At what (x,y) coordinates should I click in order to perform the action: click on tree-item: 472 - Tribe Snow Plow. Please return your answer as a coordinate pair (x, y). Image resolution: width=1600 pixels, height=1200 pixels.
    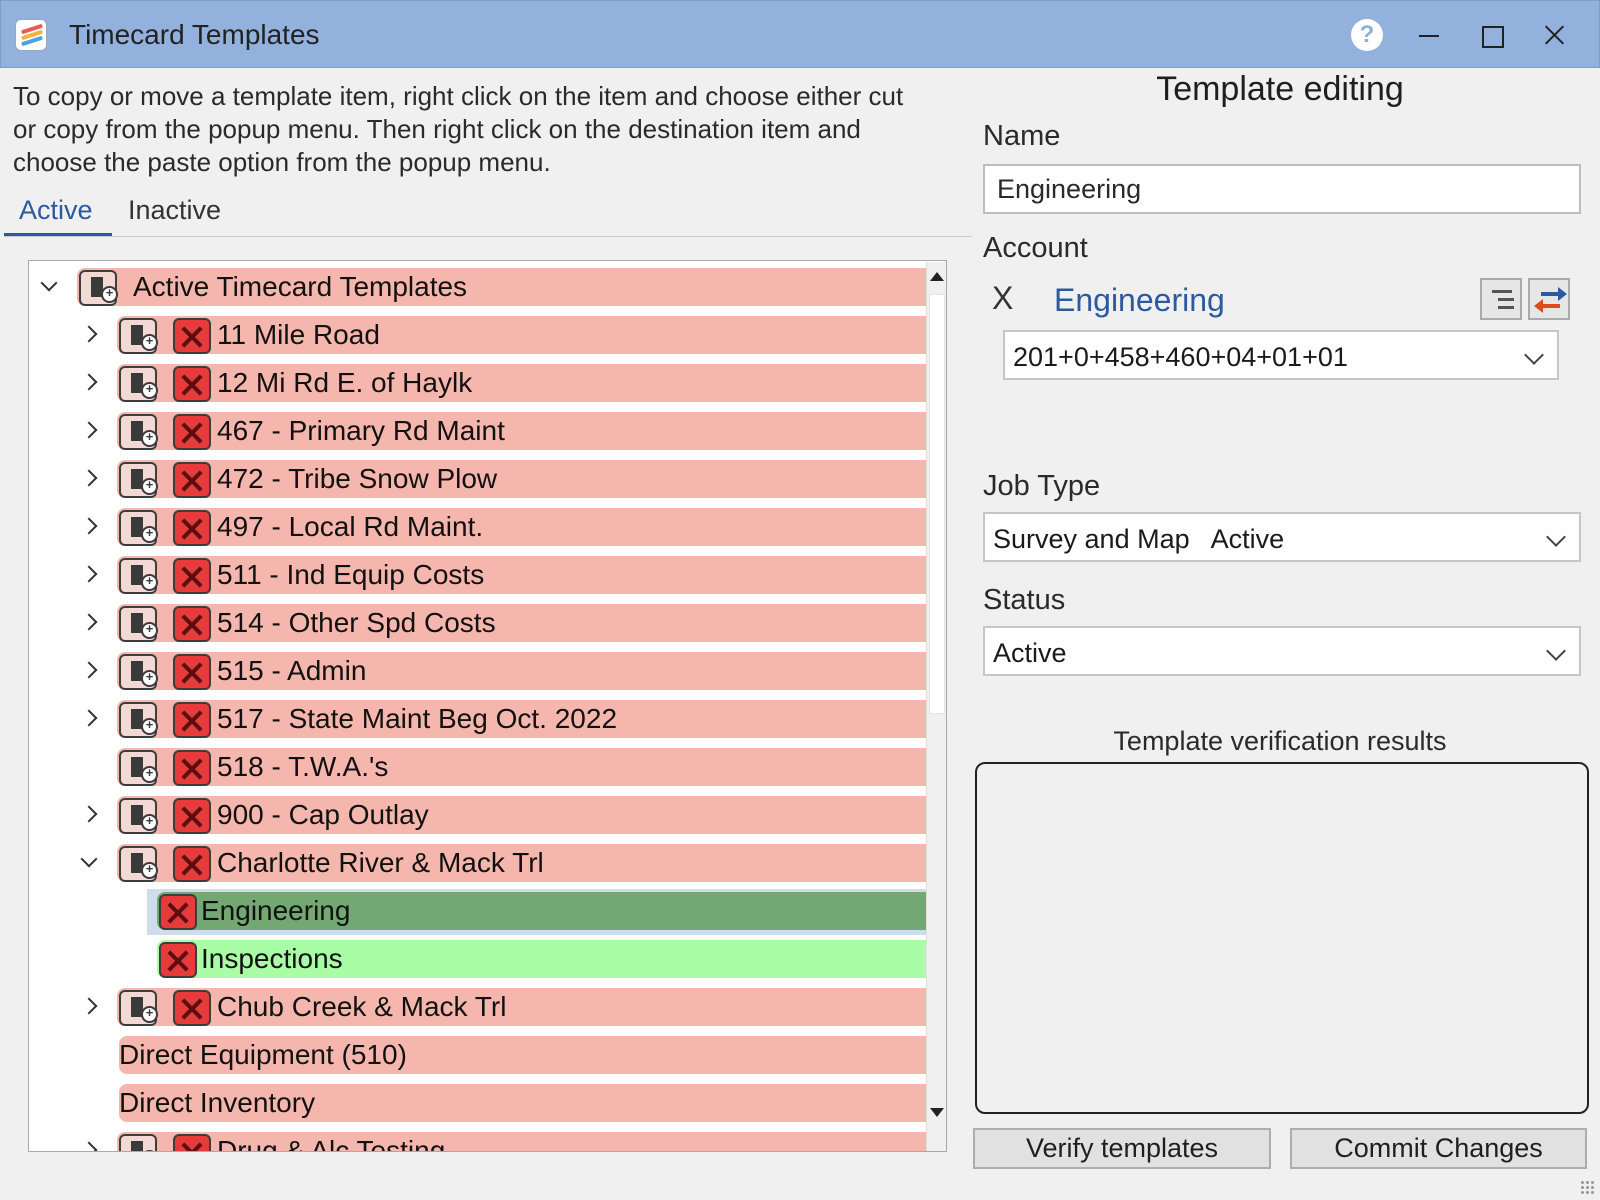
    Looking at the image, I should click on (481, 479).